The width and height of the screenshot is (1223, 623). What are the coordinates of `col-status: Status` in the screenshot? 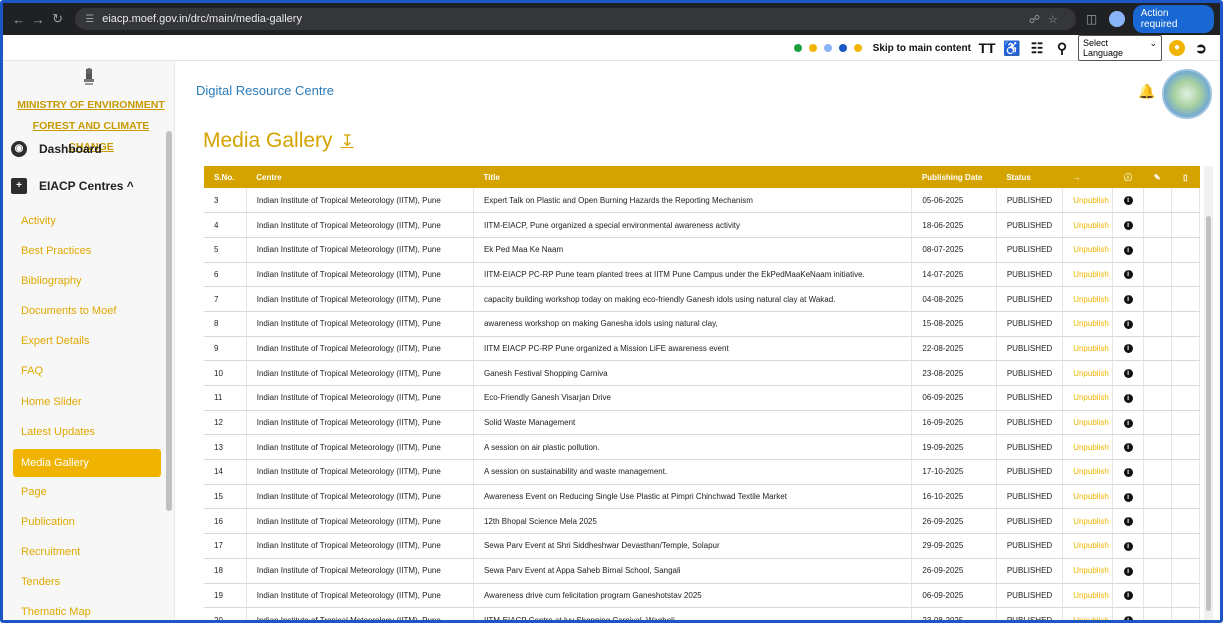 It's located at (1029, 177).